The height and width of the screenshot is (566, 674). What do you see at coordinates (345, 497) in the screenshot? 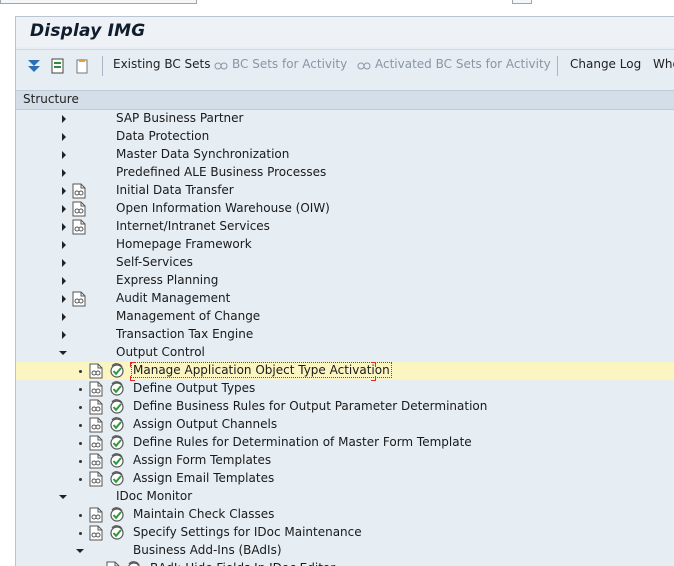
I see `tree-node: IDoc Monitor` at bounding box center [345, 497].